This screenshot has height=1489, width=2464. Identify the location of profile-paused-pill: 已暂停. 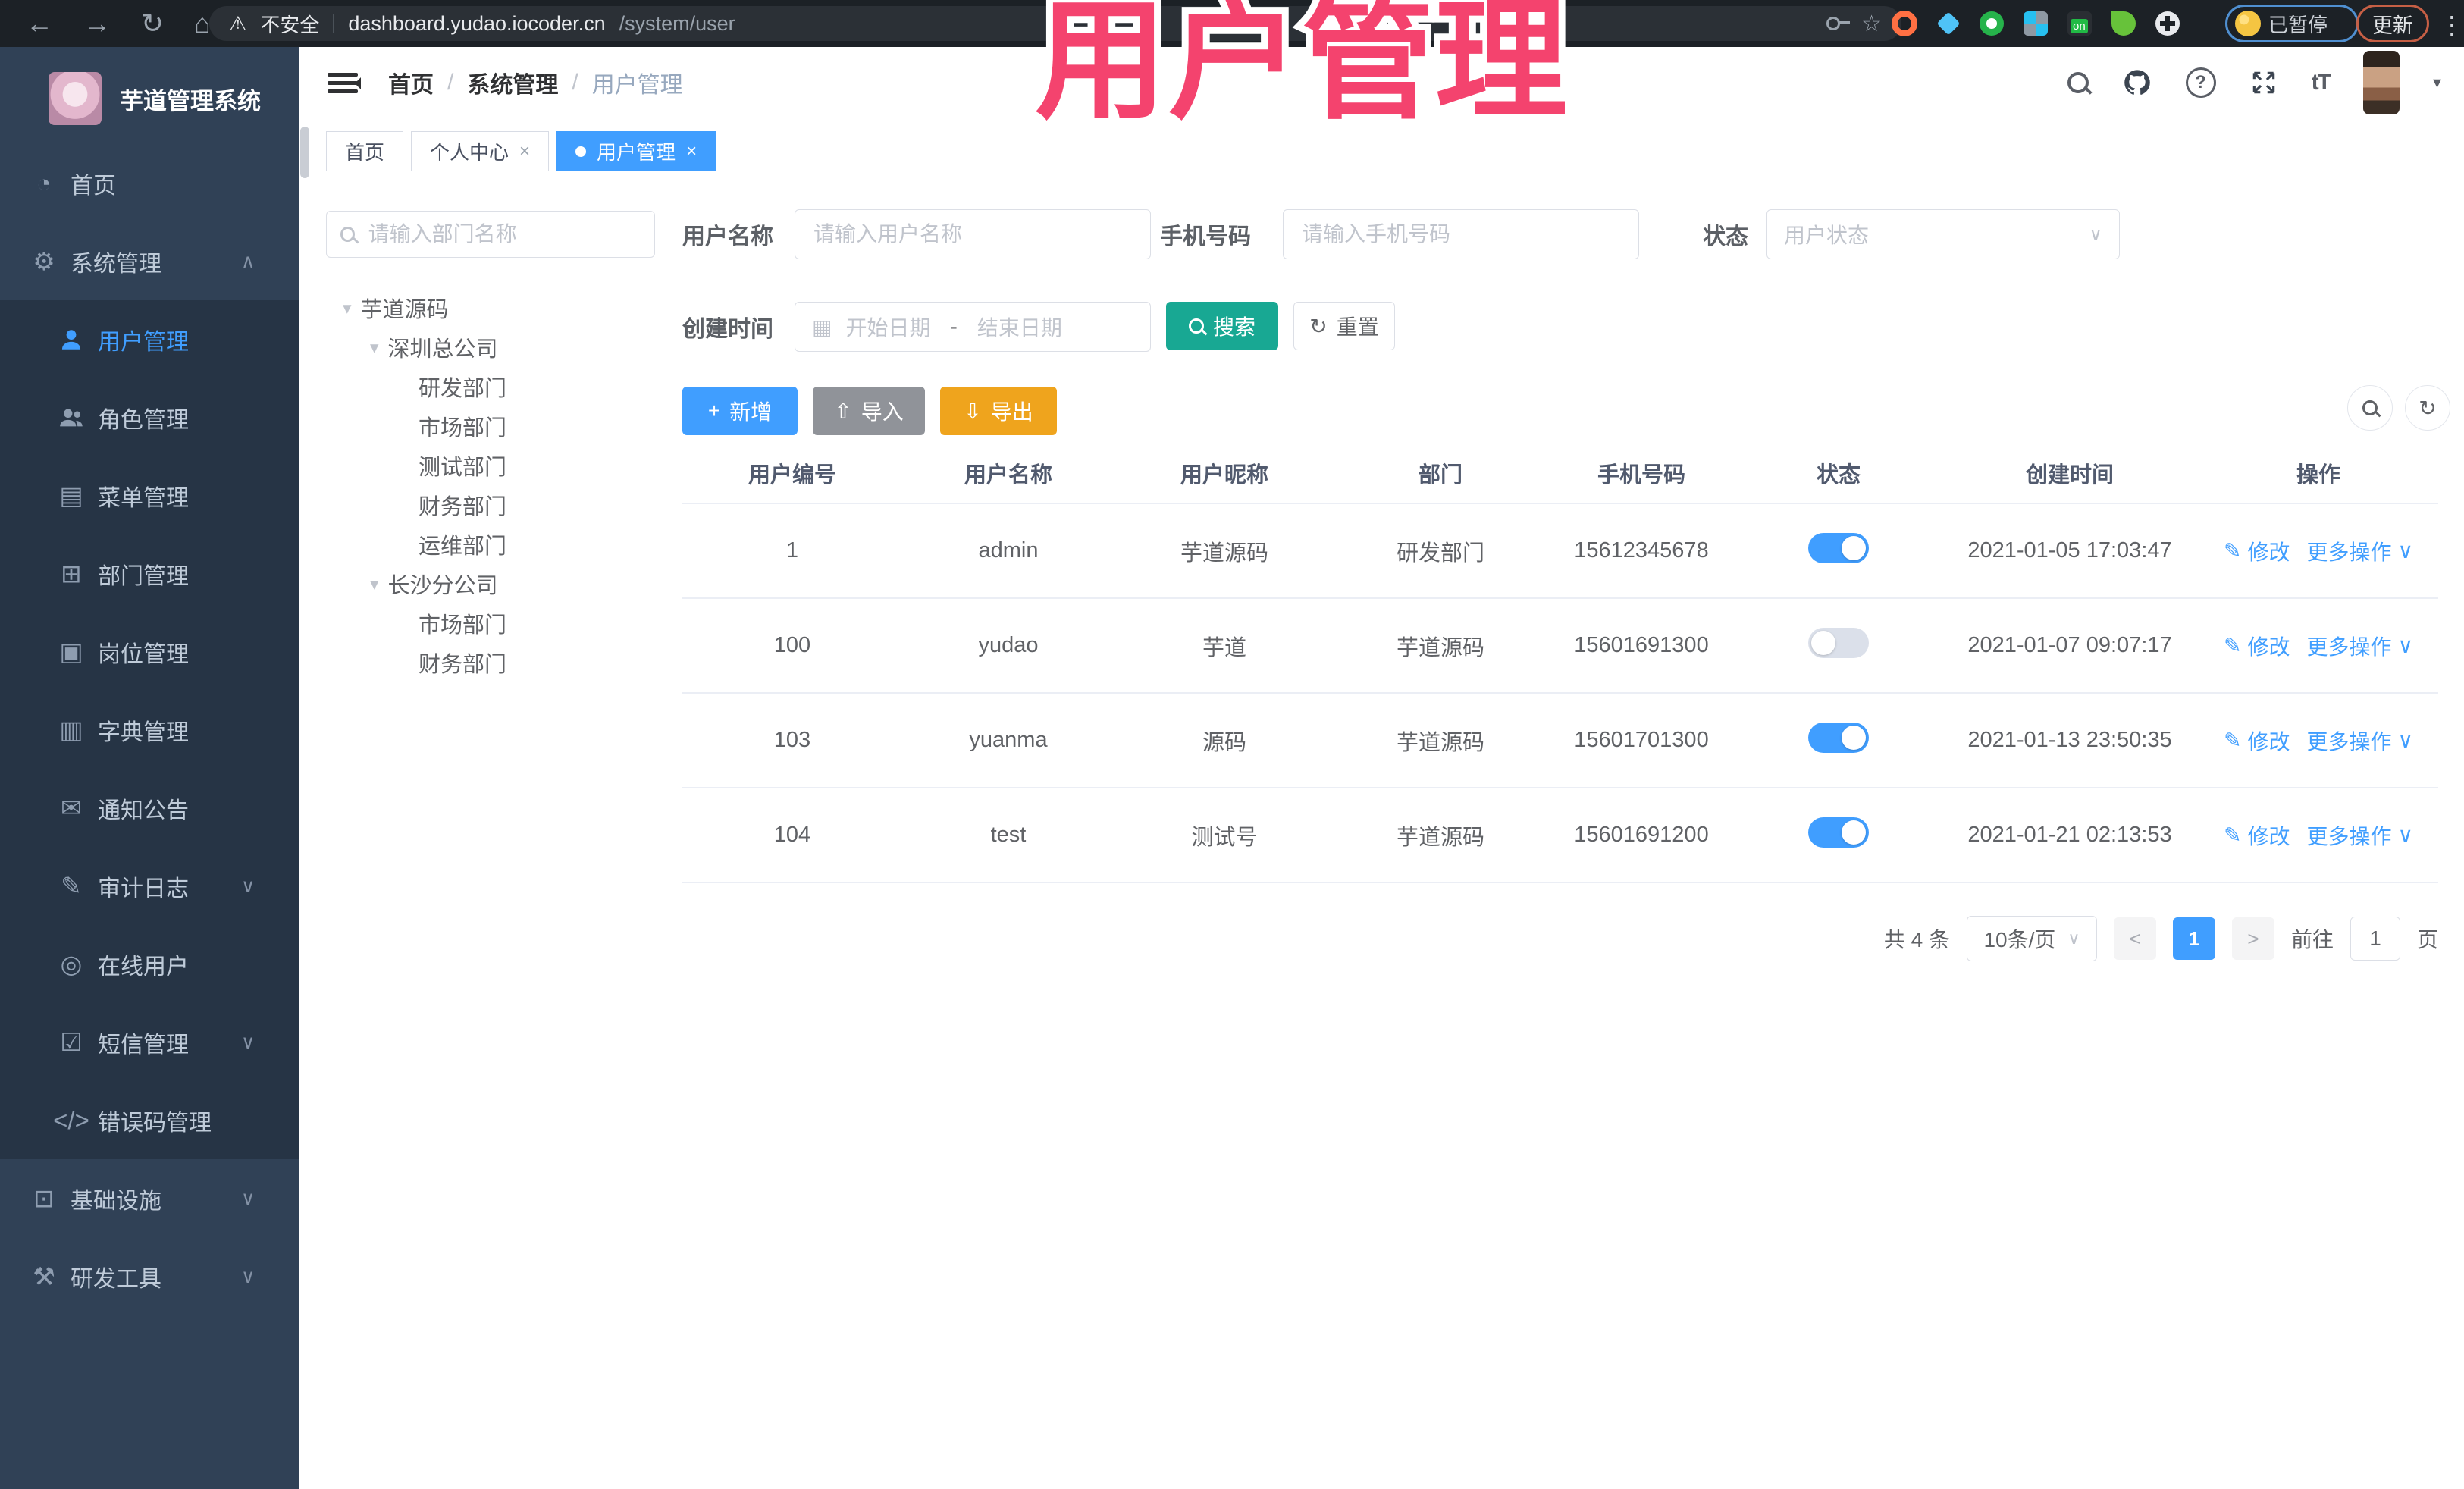
(2292, 23).